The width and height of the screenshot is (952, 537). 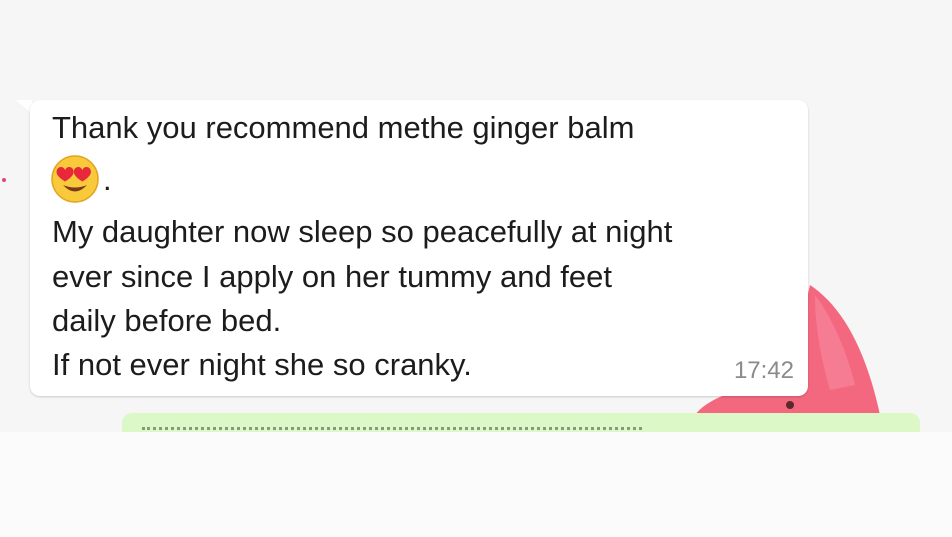 I want to click on message-line-1: Thank you recommend methe ginger balm, so click(x=343, y=127).